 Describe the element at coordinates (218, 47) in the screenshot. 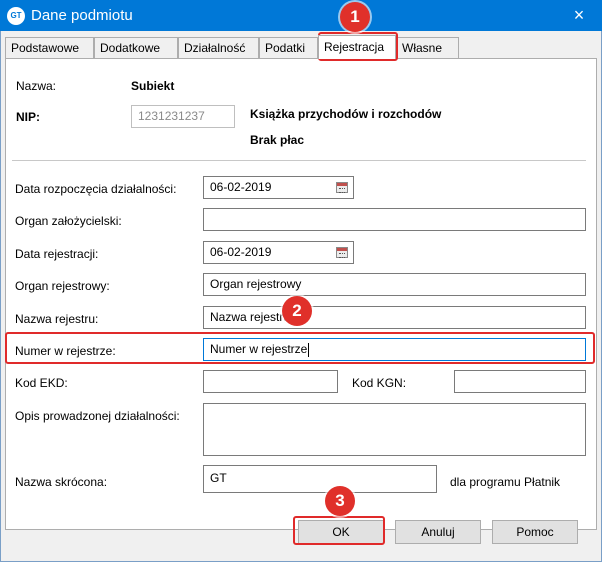

I see `tab-dzialalnosc: Działalność` at that location.